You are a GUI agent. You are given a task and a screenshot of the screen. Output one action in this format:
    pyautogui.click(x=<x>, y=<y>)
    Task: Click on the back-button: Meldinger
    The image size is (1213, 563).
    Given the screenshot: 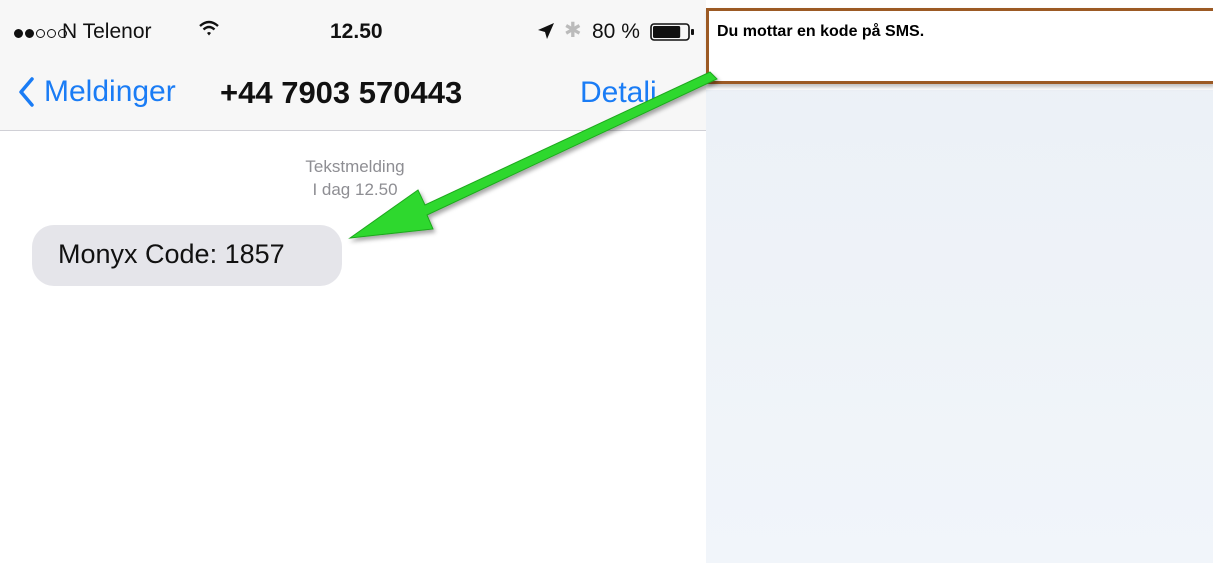 What is the action you would take?
    pyautogui.click(x=97, y=92)
    